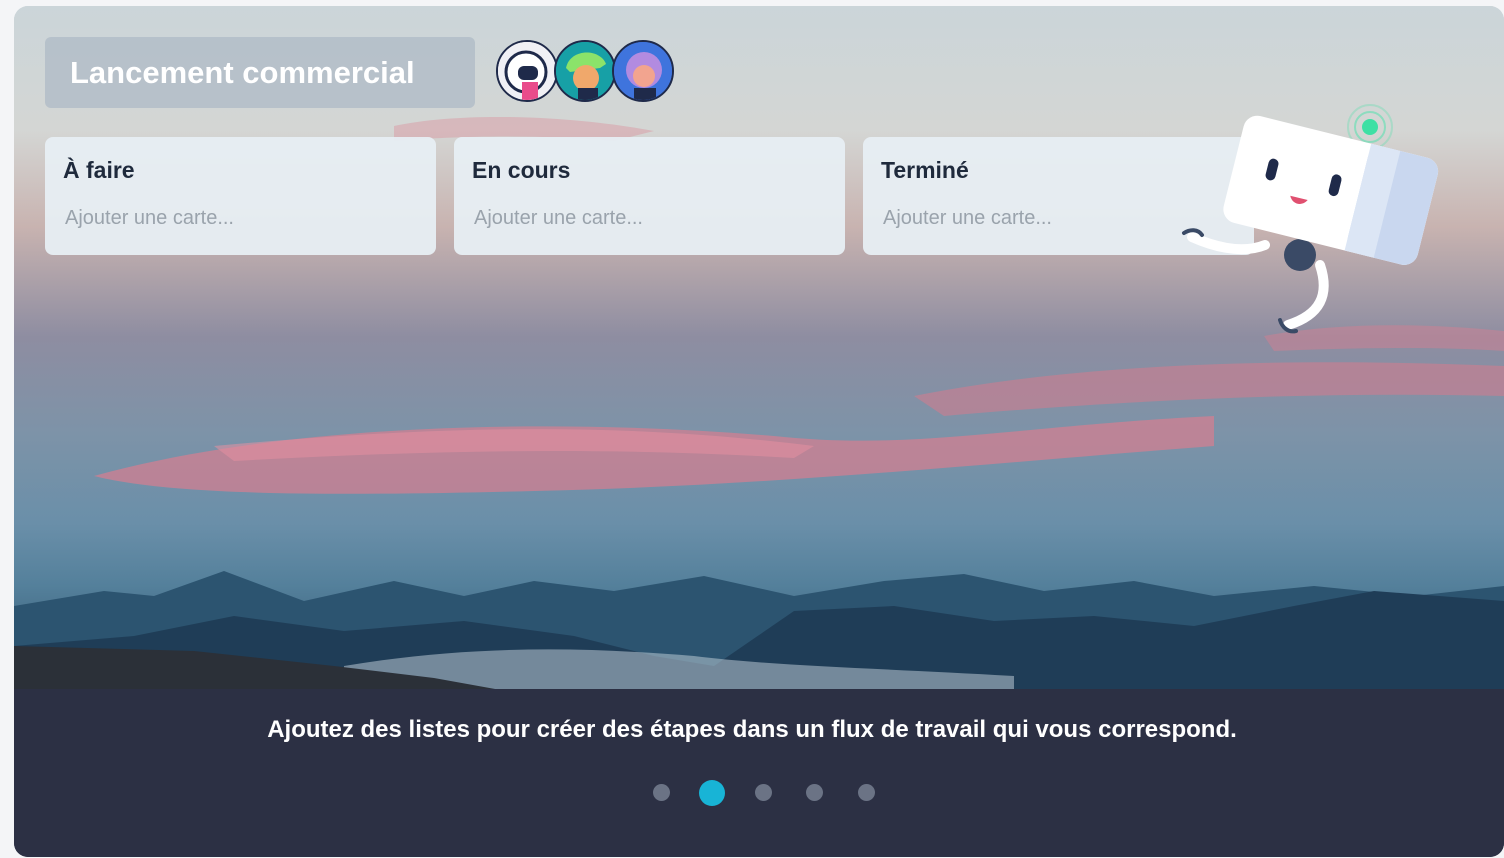  I want to click on list-title: En cours, so click(521, 170).